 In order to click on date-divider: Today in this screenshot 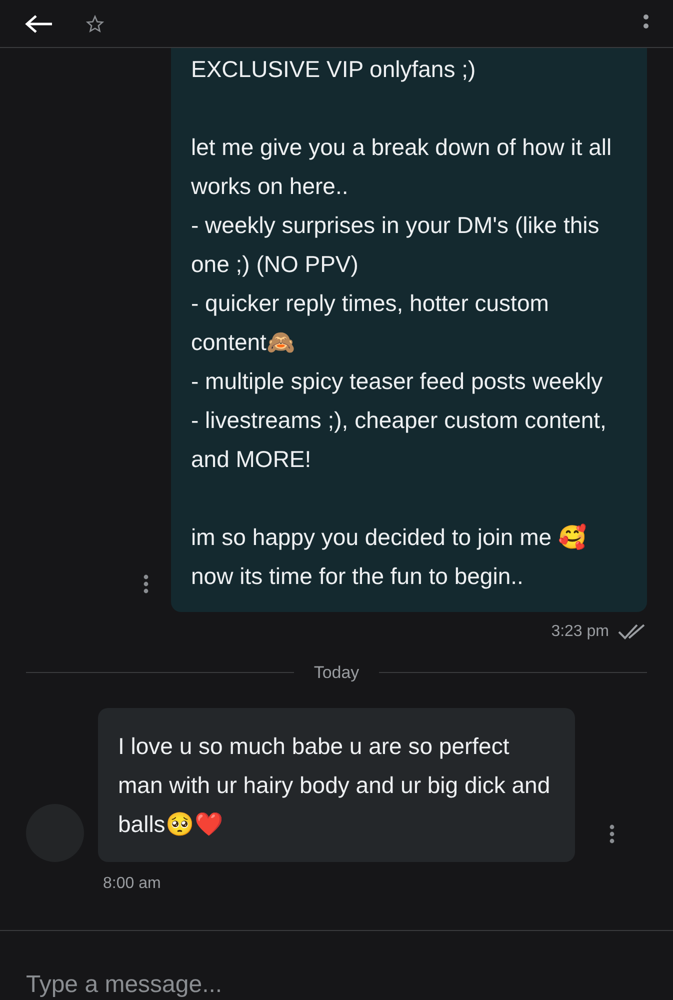, I will do `click(337, 673)`.